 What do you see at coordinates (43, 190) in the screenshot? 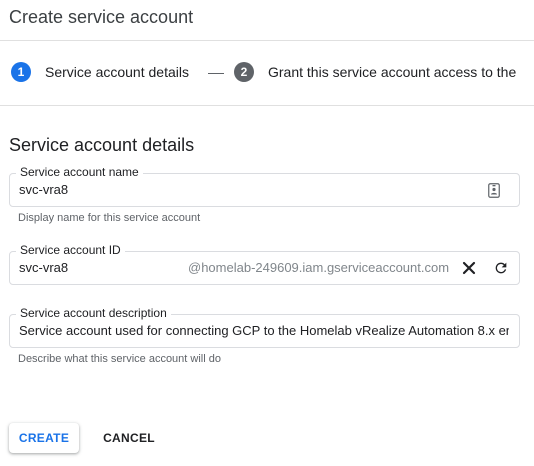
I see `service-account-name-value: svc-vra8` at bounding box center [43, 190].